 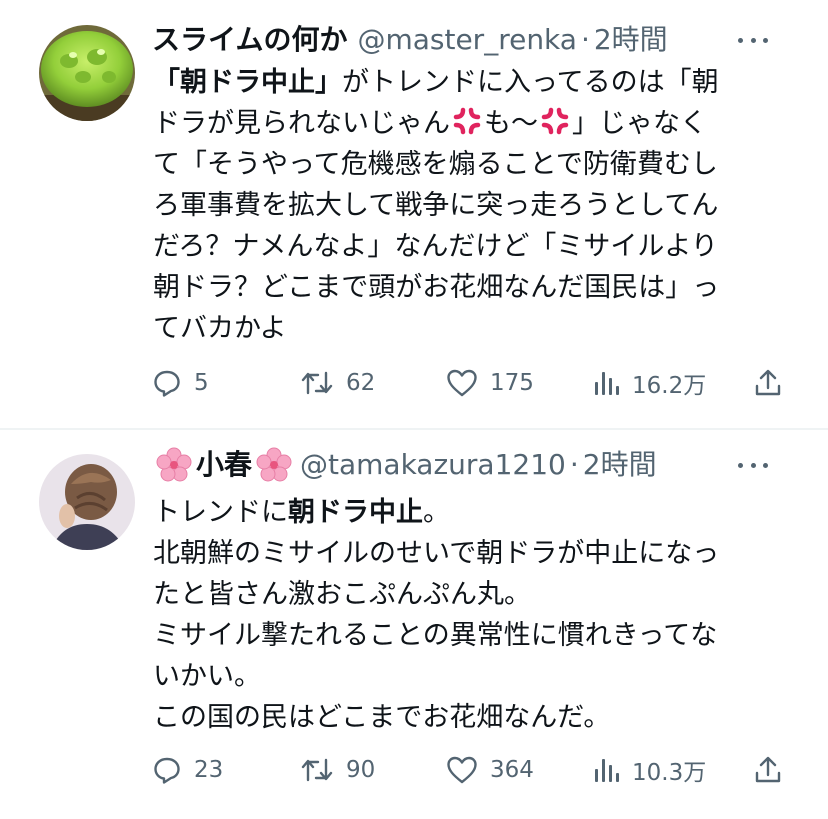 I want to click on tweet-text-line: 「朝ドラ中止」がトレンドに入ってるのは「朝, so click(x=473, y=82).